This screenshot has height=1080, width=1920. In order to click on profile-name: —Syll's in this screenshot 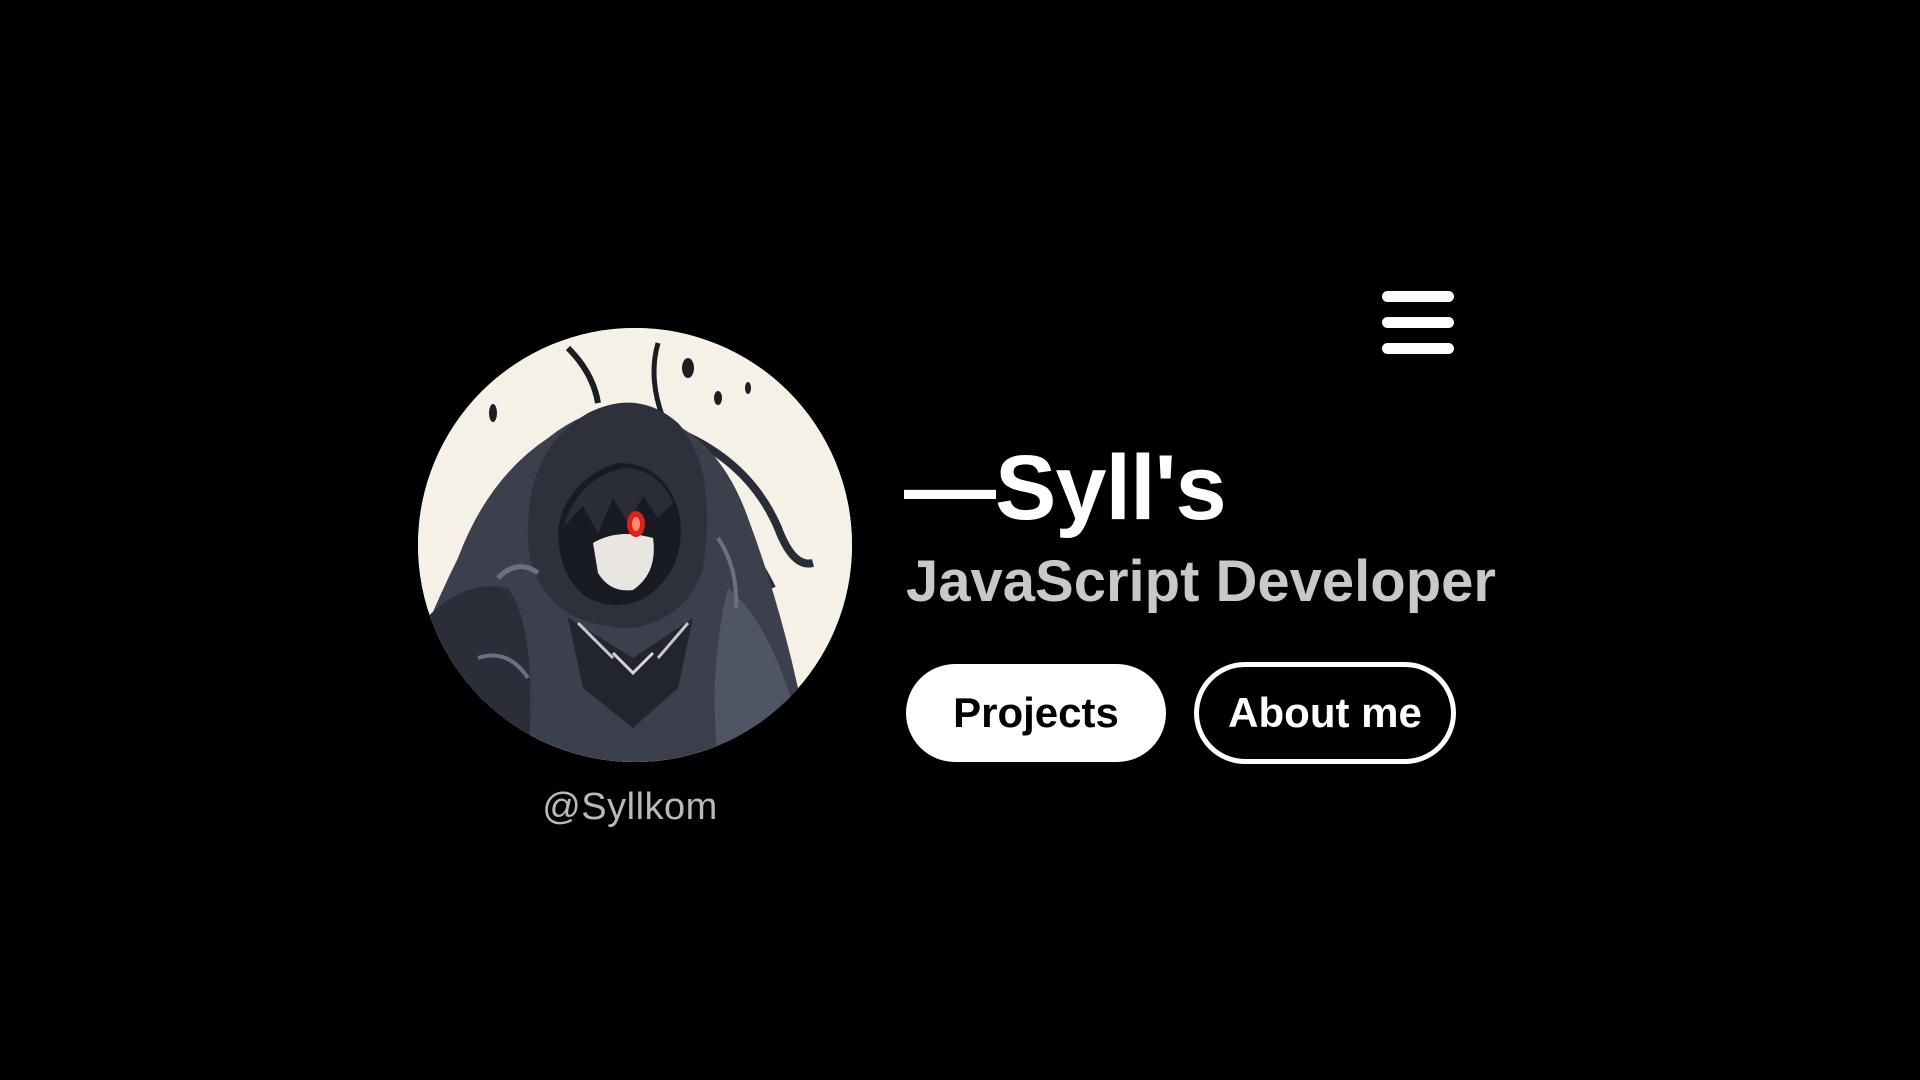, I will do `click(1065, 488)`.